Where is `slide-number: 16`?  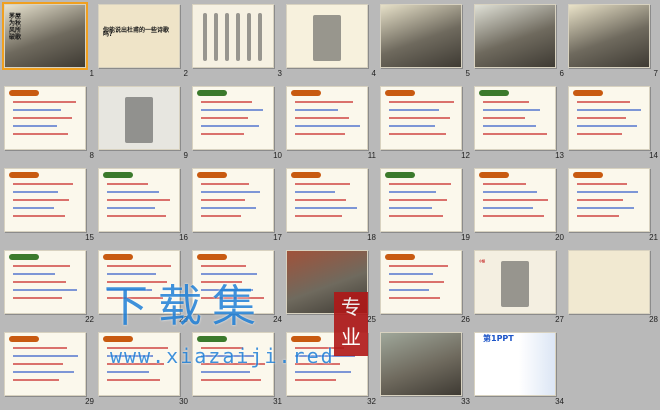
slide-number: 16 is located at coordinates (183, 237).